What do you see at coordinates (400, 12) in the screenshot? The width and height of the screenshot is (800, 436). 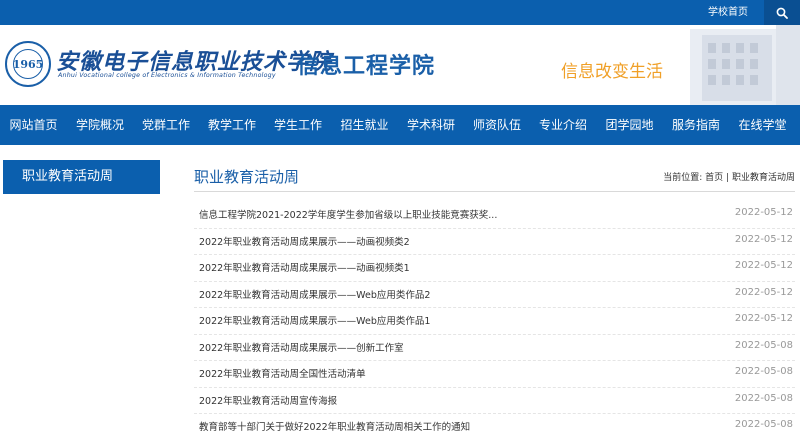 I see `top-bar: 学校首页` at bounding box center [400, 12].